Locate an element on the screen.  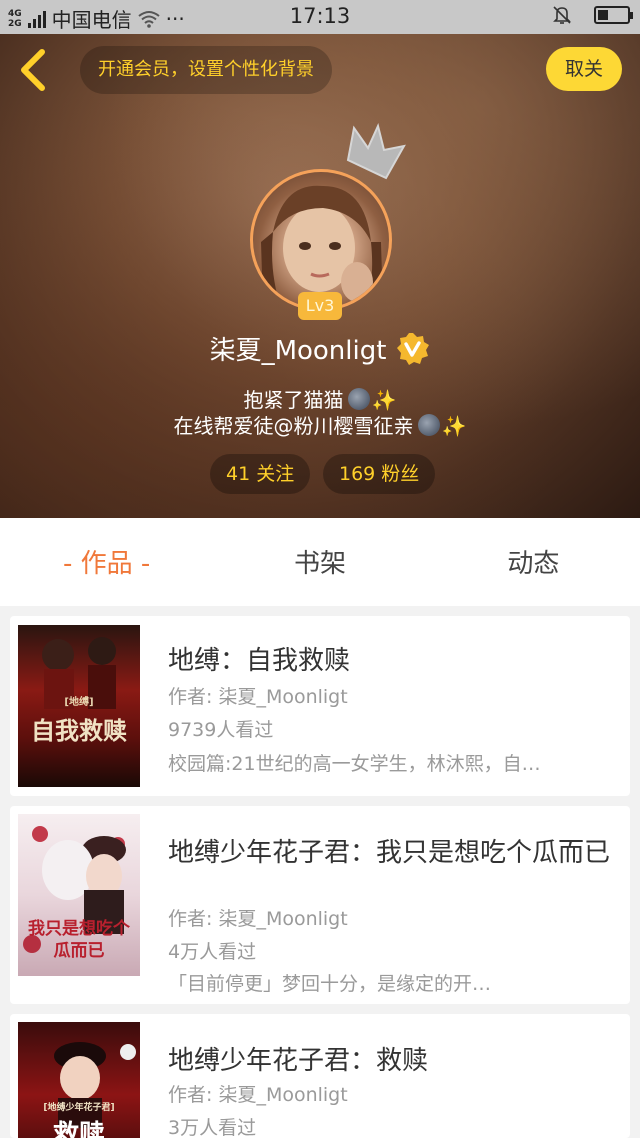
status-bar: 4G 2G 中国电信 ··· 17:13 is located at coordinates (320, 17).